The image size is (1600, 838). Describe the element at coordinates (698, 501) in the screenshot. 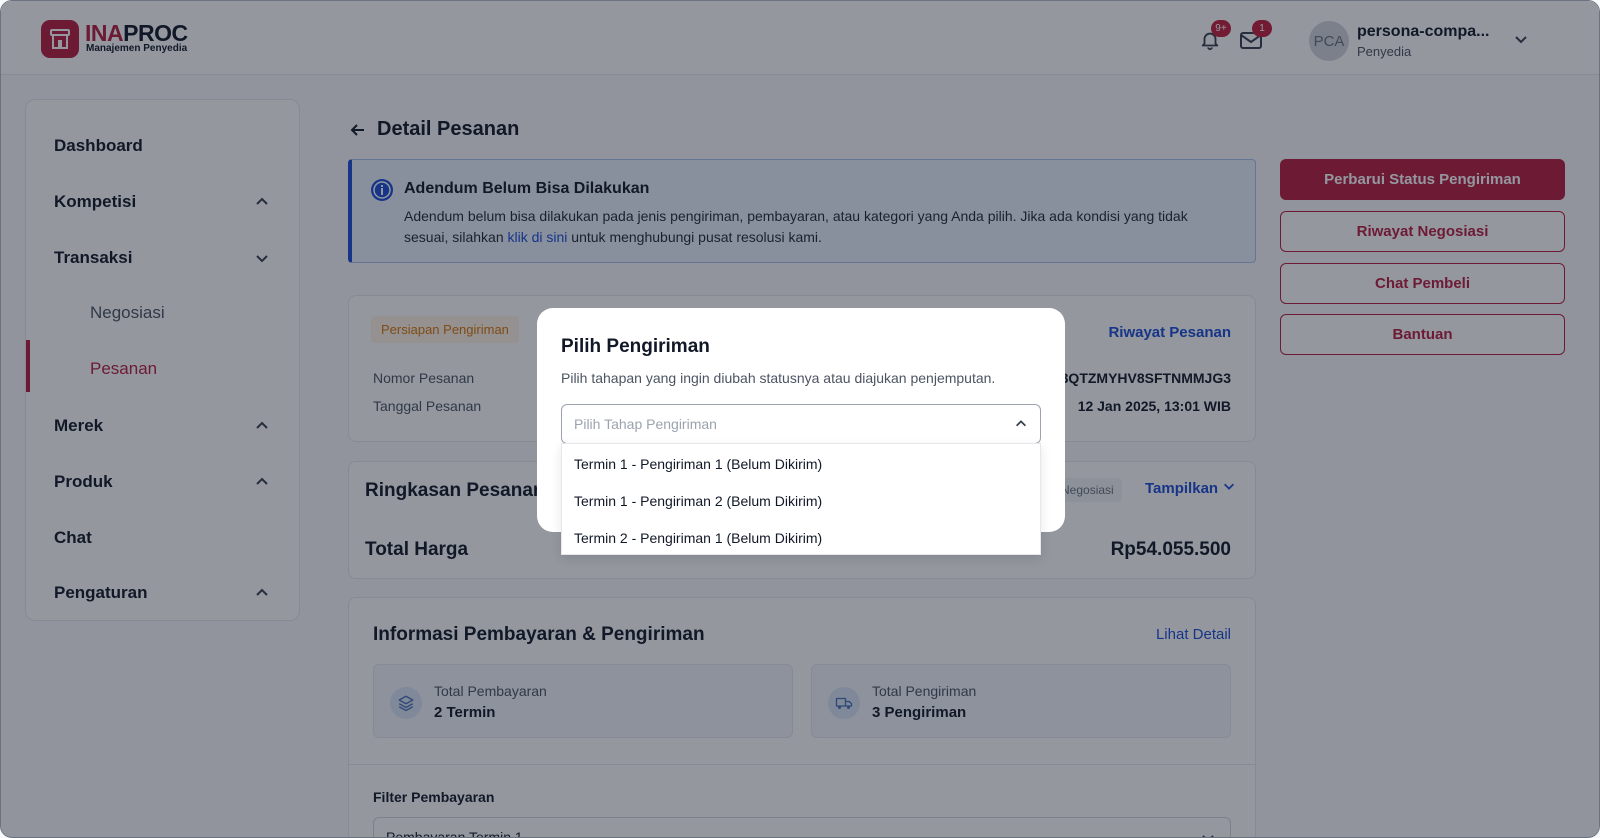

I see `shipping-option: Termin 1 - Pengiriman 2 (Belum Dikirim)` at that location.